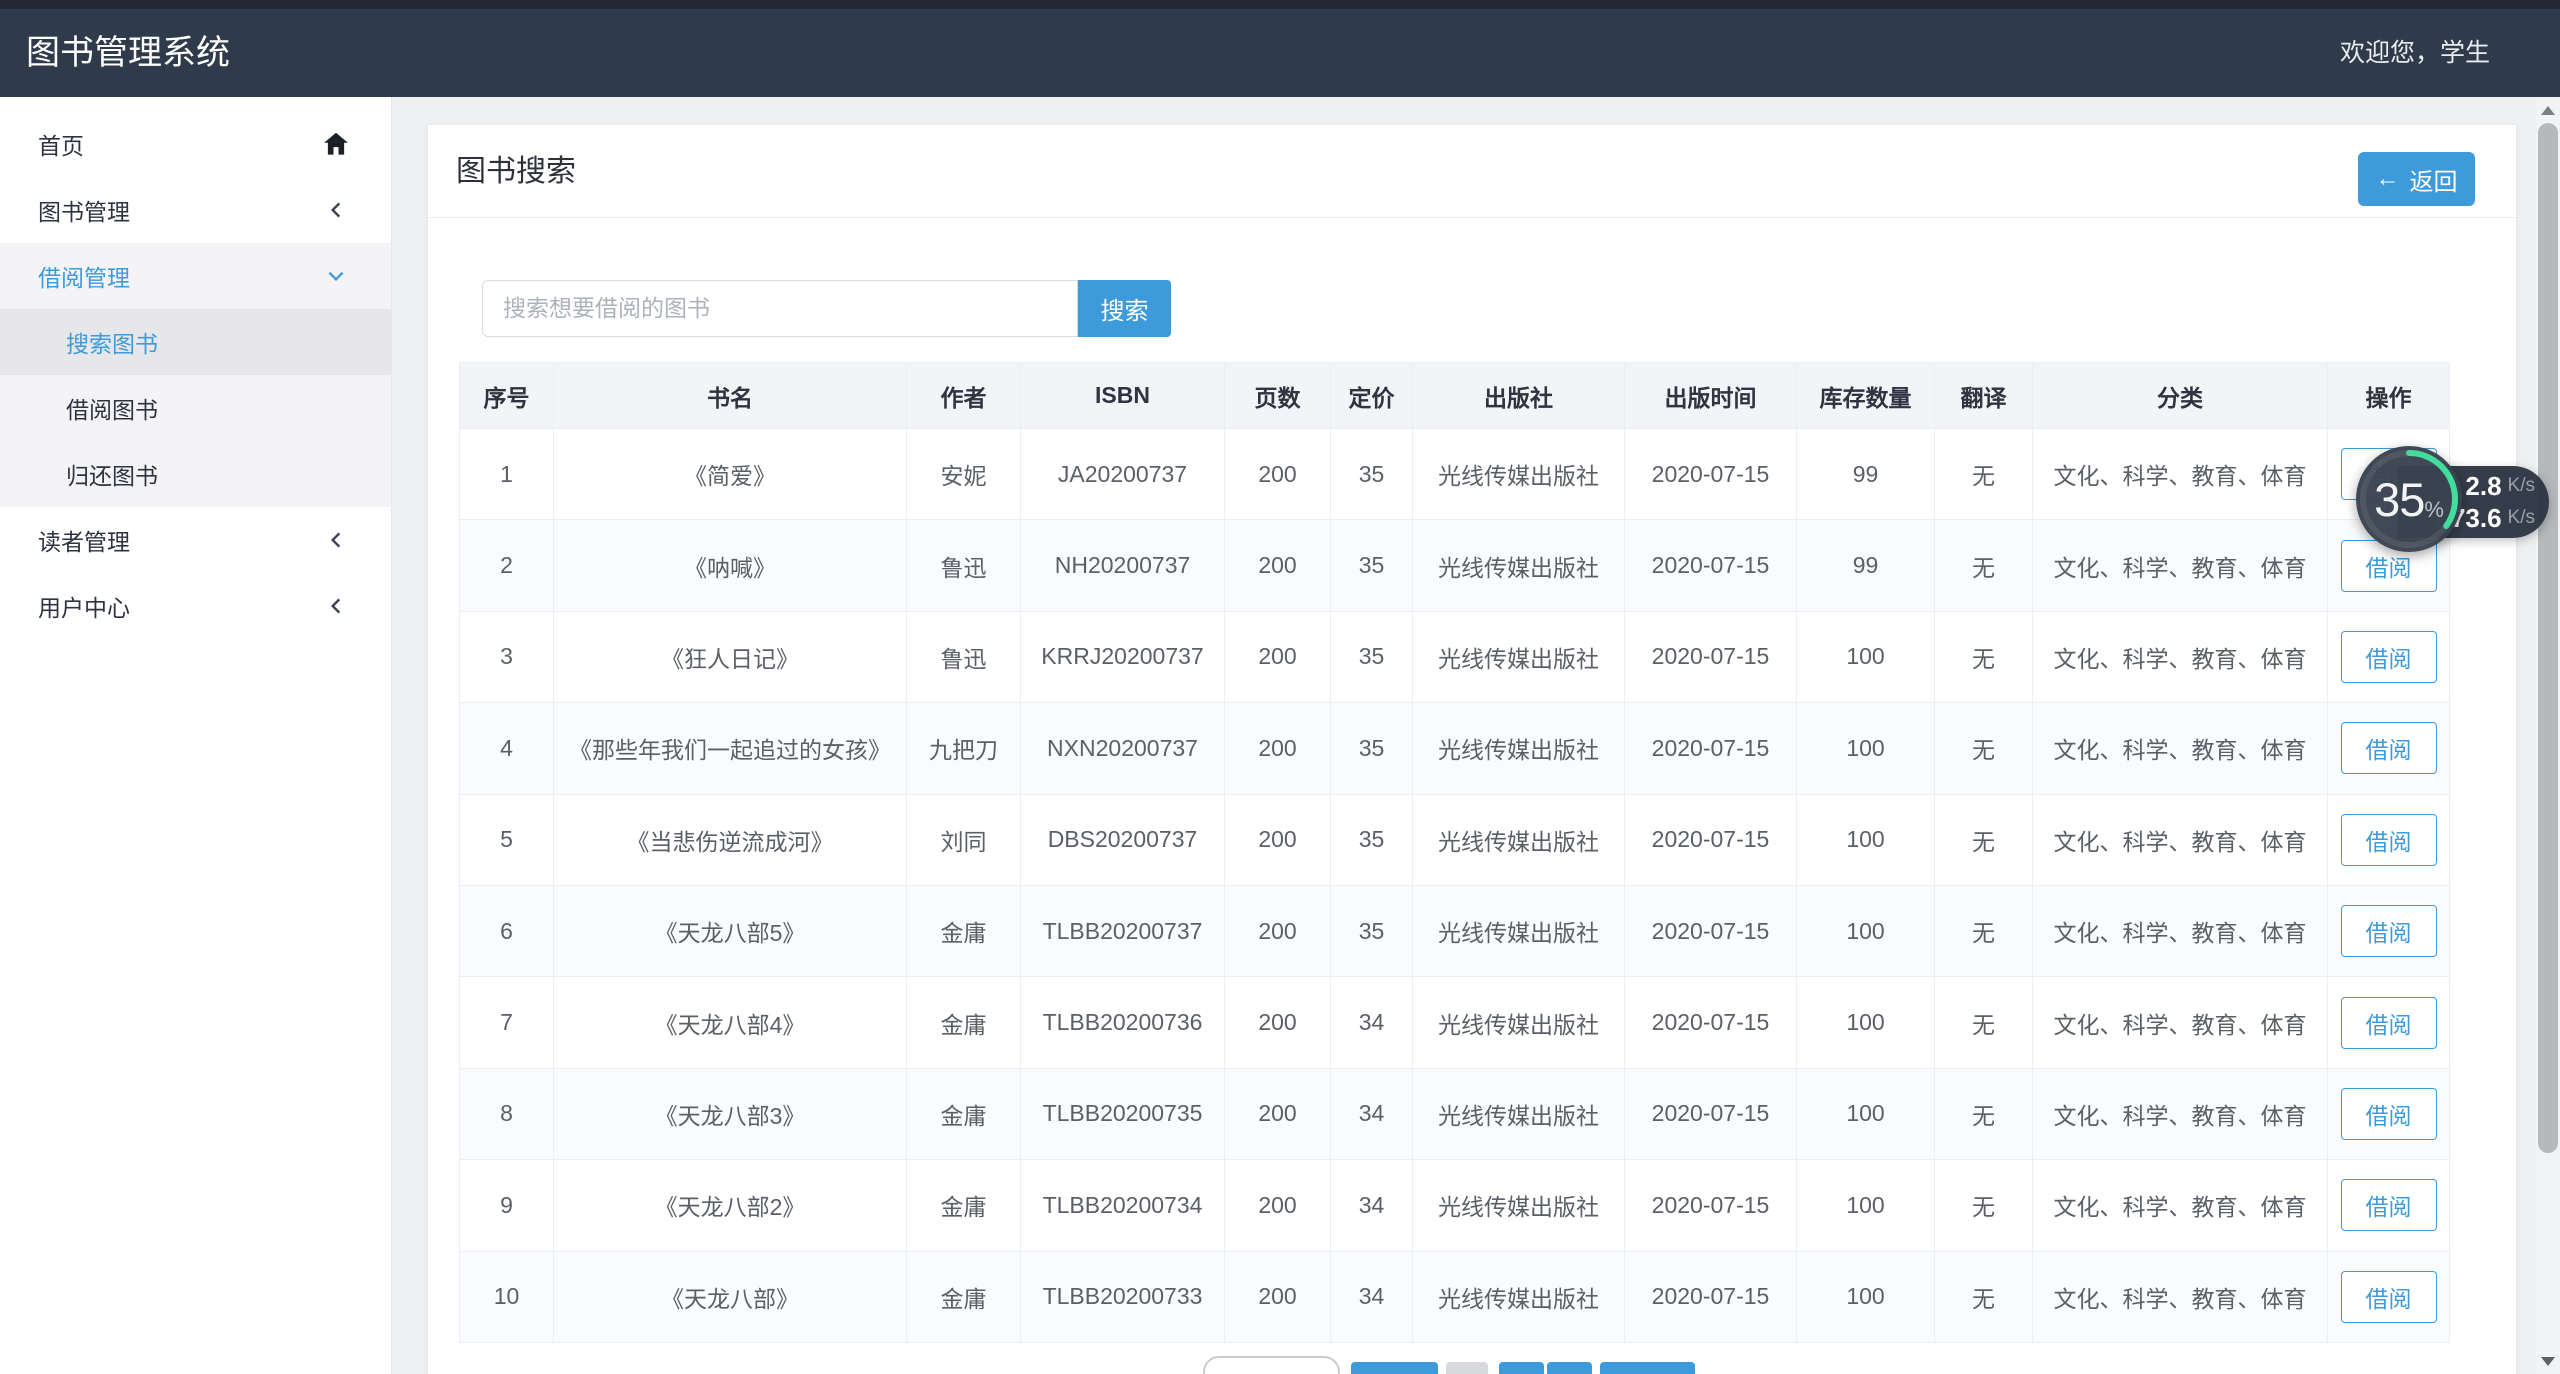 Image resolution: width=2560 pixels, height=1374 pixels. What do you see at coordinates (112, 476) in the screenshot?
I see `sidebar-item-label: 归还图书` at bounding box center [112, 476].